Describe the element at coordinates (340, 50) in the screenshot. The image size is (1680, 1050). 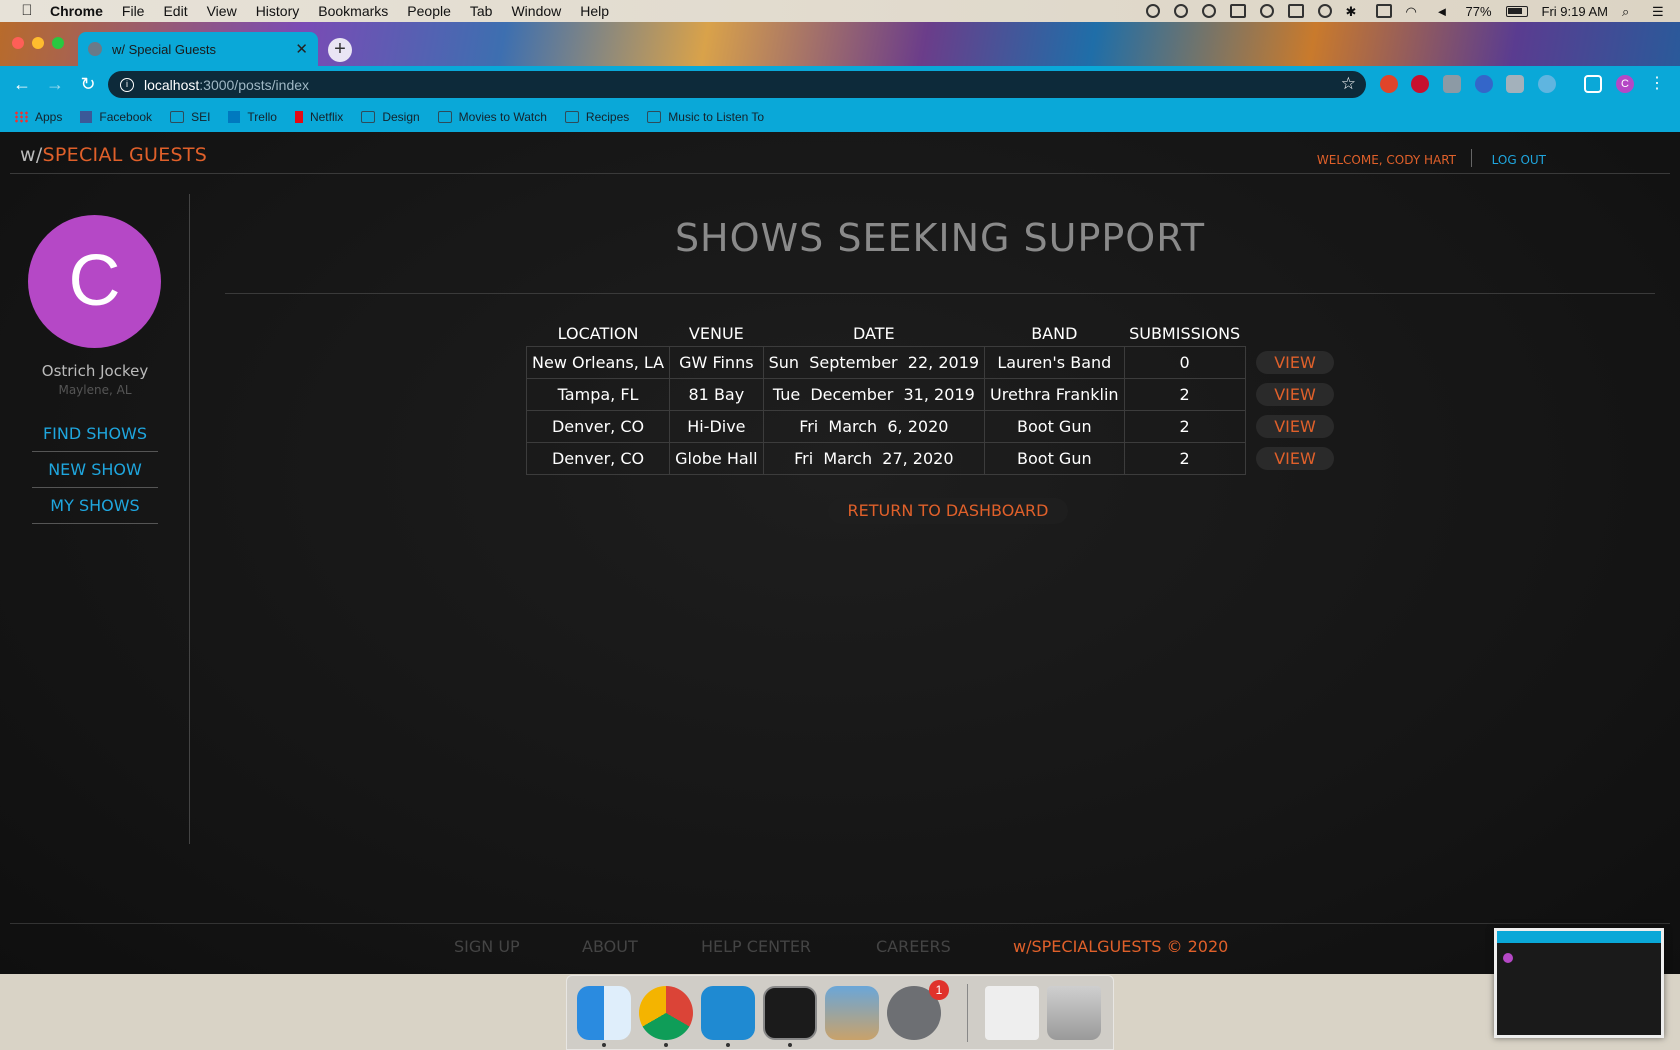
I see `new-tab-button: +` at that location.